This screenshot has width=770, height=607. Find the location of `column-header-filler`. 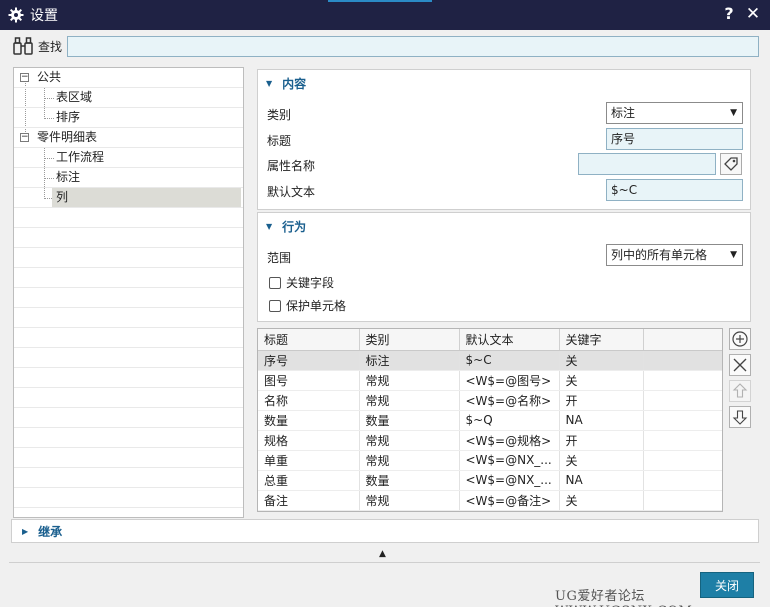

column-header-filler is located at coordinates (682, 340).